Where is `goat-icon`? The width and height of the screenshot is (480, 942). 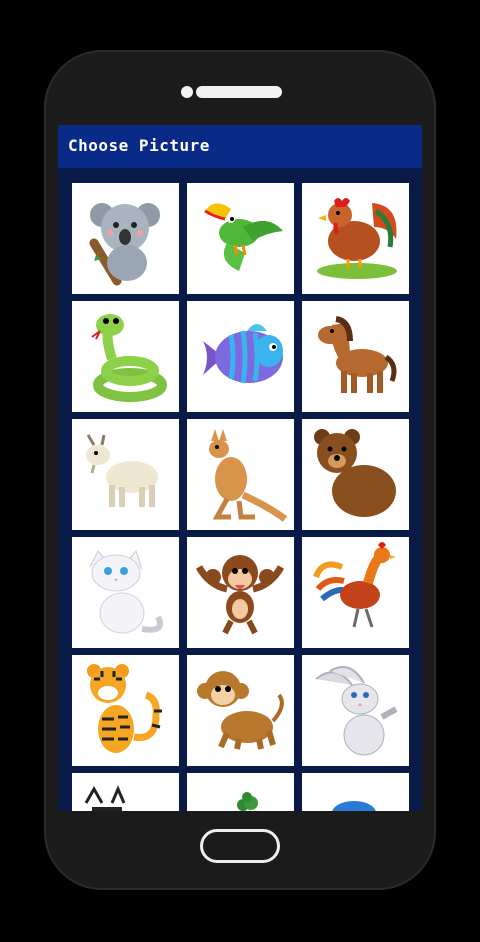 goat-icon is located at coordinates (122, 470).